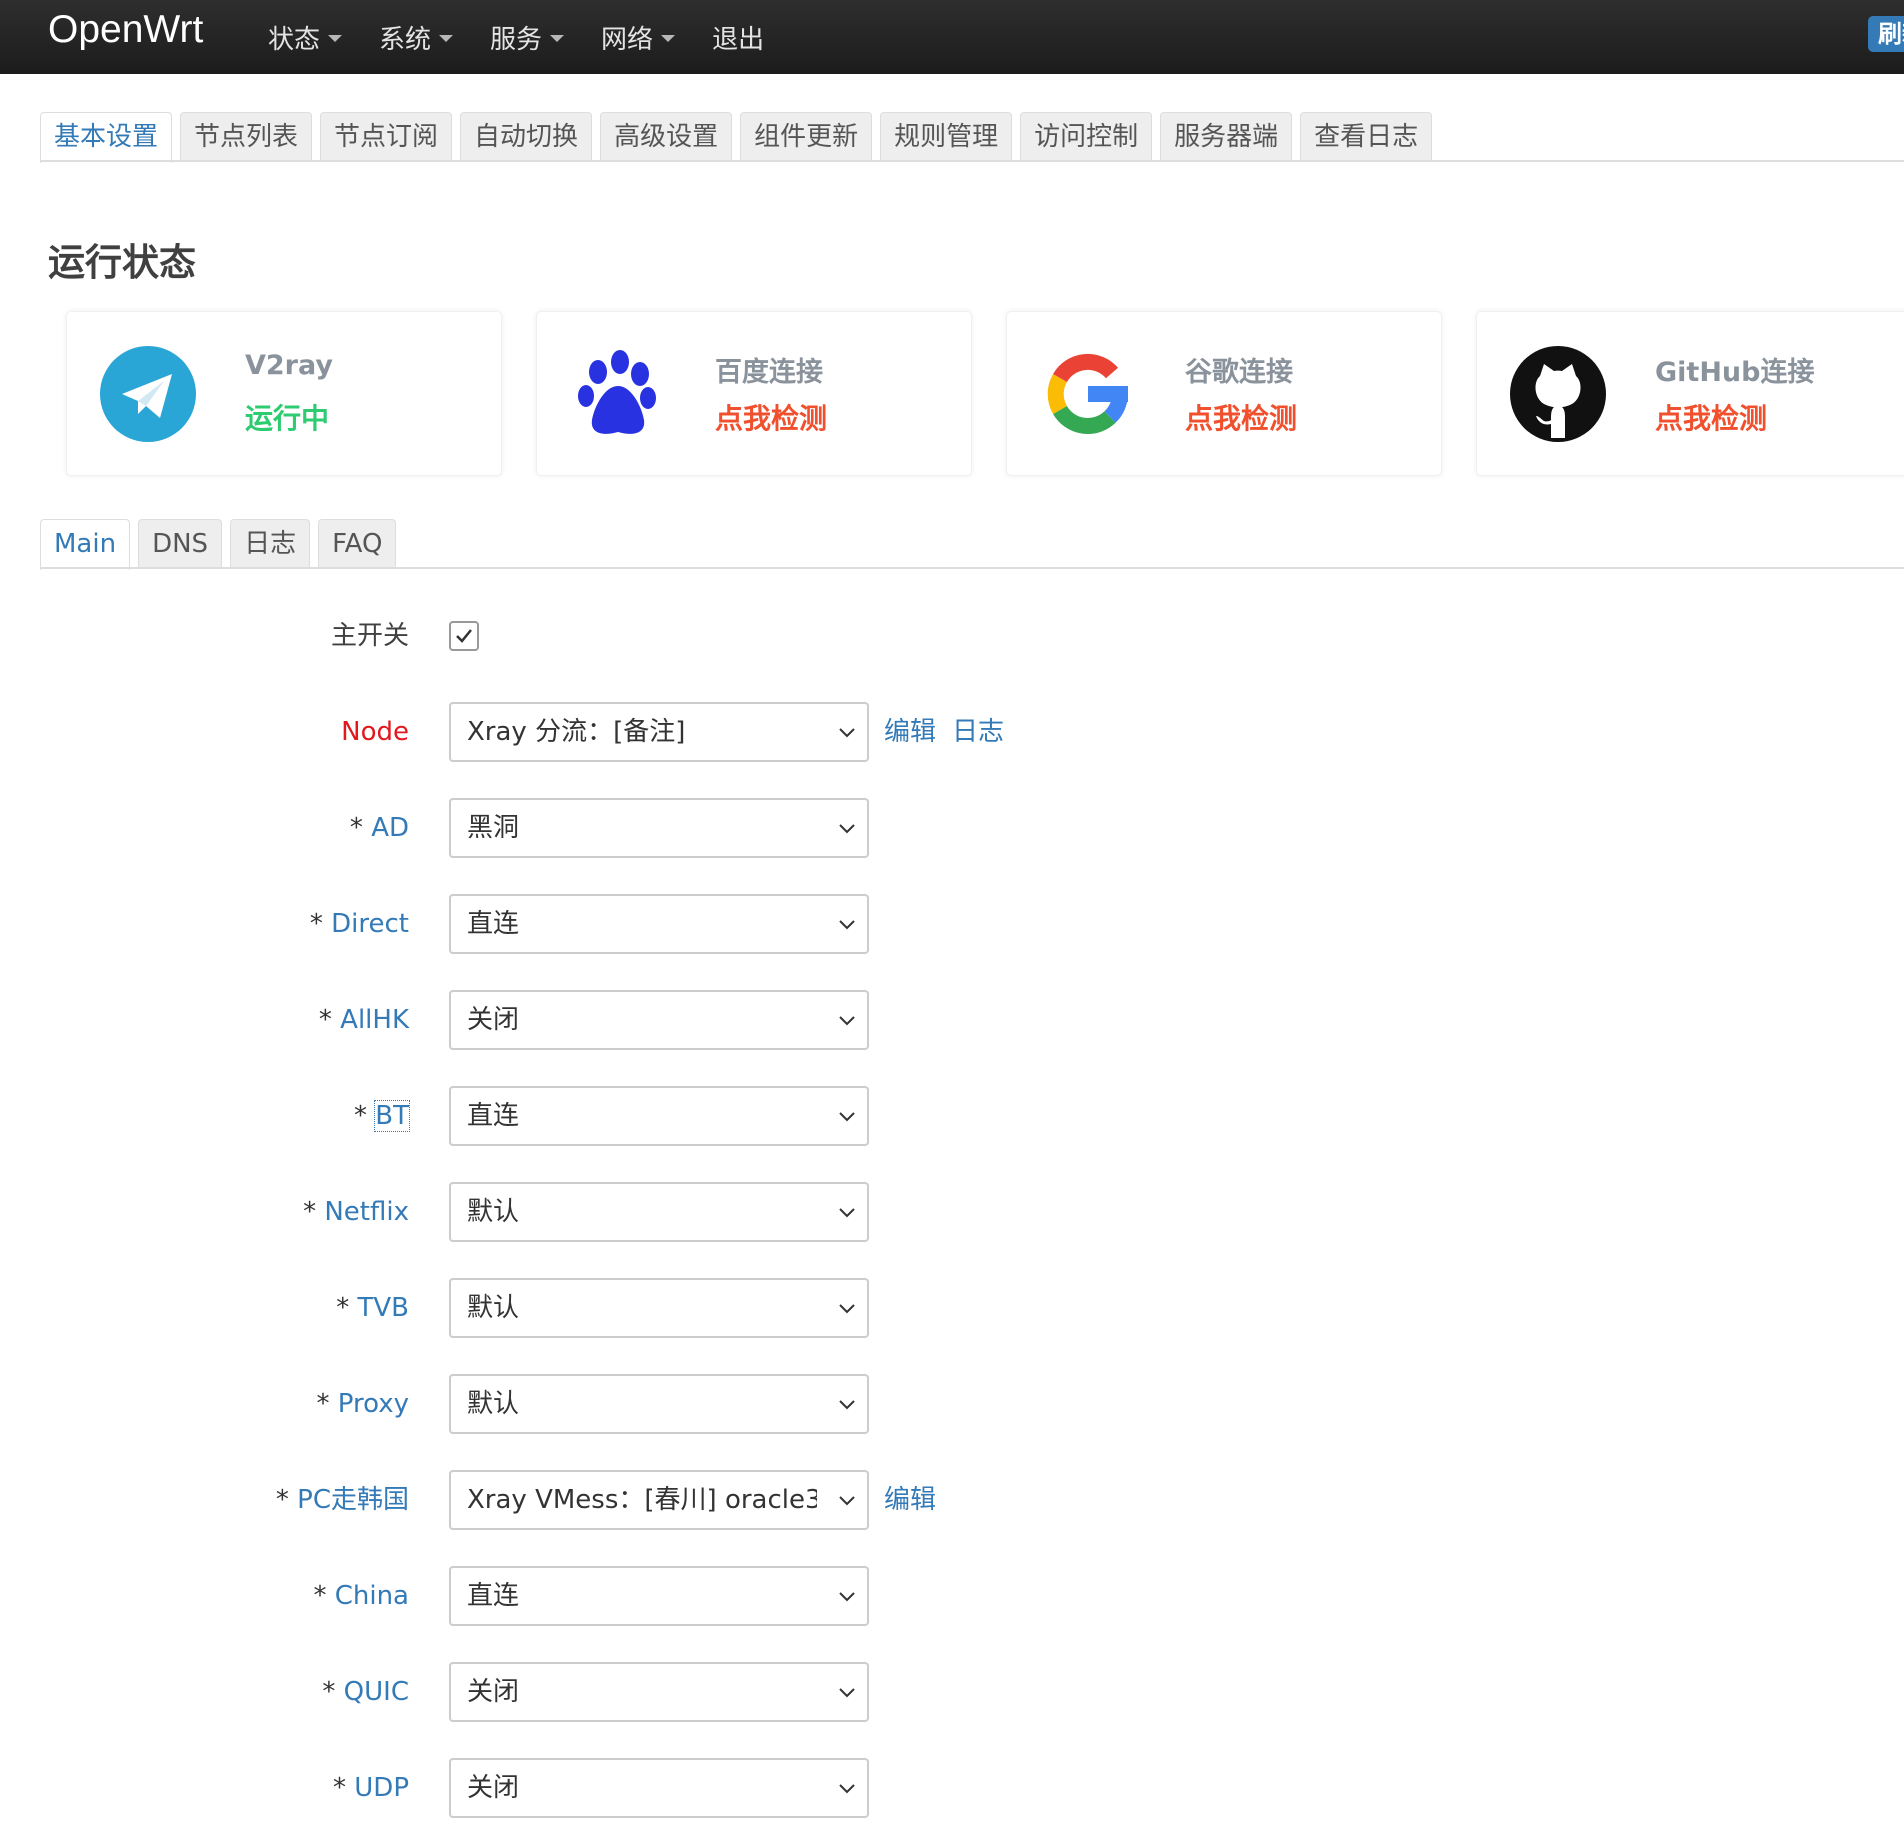 The image size is (1904, 1839). I want to click on form-label: * Direct, so click(359, 924).